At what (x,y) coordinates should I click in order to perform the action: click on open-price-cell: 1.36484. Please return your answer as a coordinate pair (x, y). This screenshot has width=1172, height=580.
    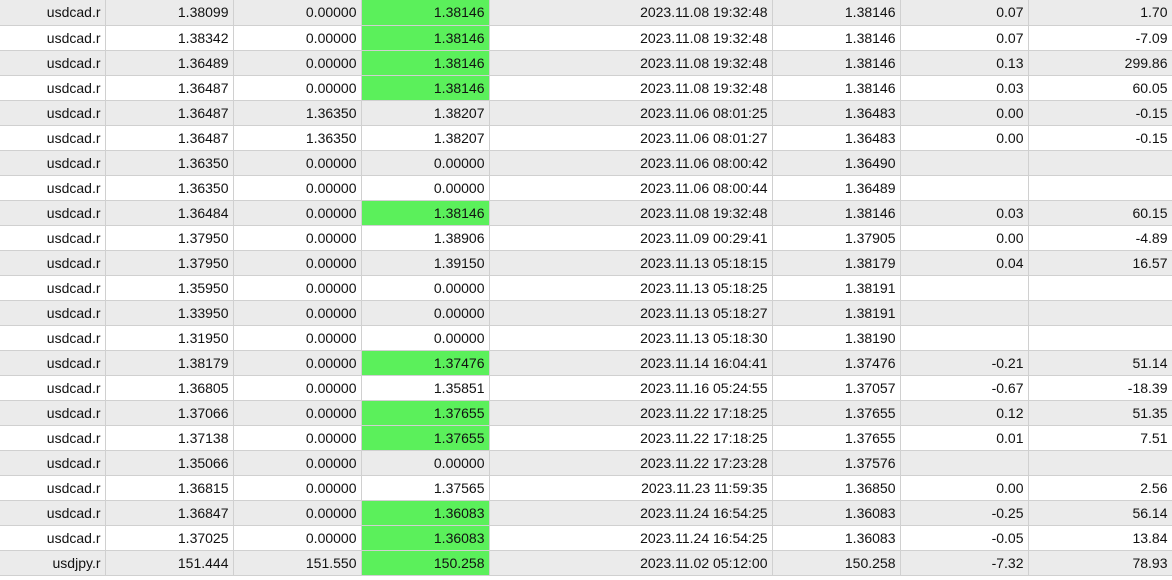
    Looking at the image, I should click on (169, 213).